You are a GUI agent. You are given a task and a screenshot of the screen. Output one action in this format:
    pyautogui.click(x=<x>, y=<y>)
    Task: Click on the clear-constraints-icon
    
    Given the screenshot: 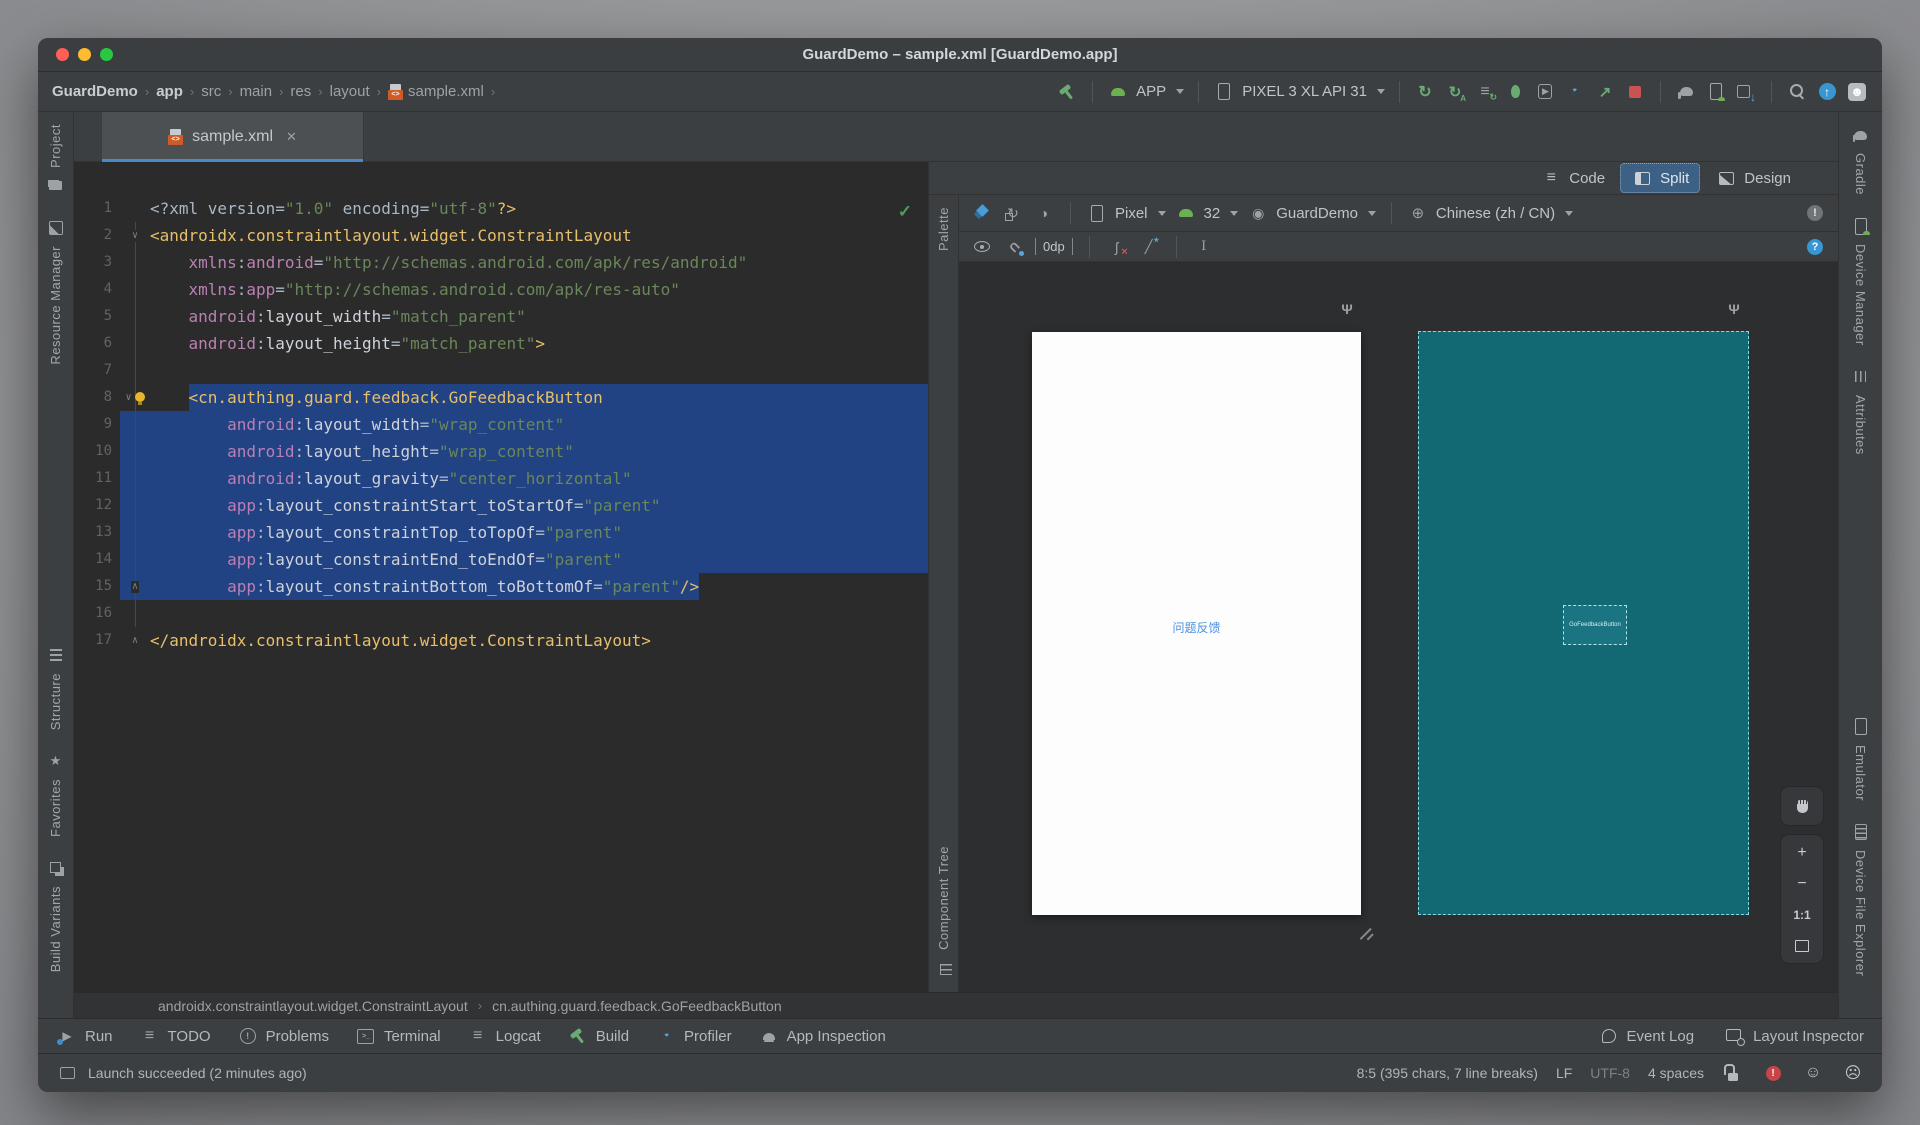 What is the action you would take?
    pyautogui.click(x=1116, y=247)
    